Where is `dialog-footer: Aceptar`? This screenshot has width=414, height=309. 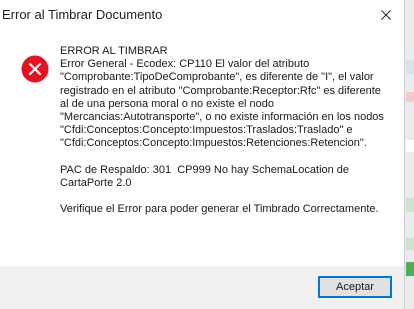
dialog-footer: Aceptar is located at coordinates (202, 287).